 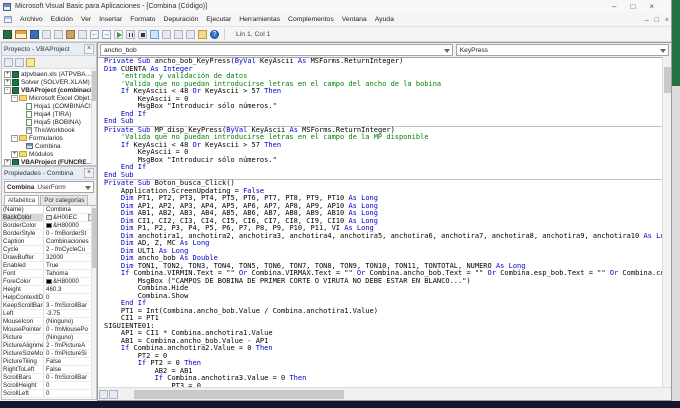 I want to click on toggle-folders-icon, so click(x=30, y=62).